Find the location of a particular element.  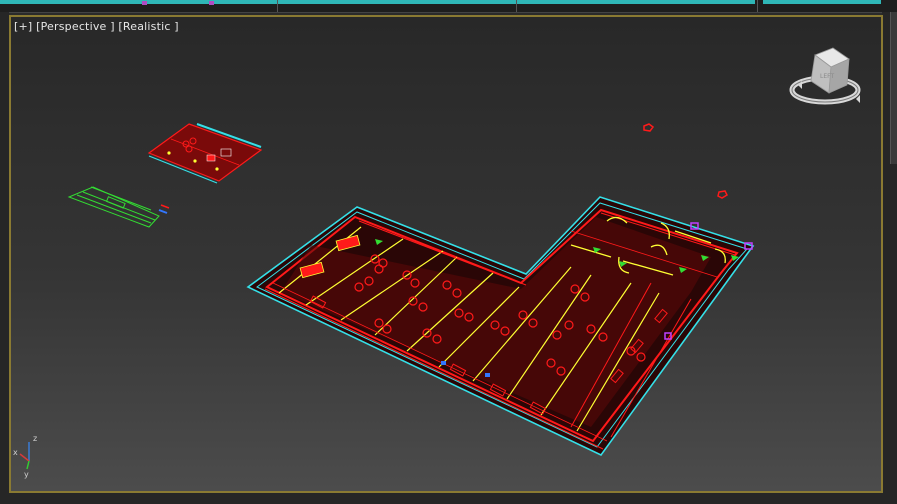

axis-x-label: x is located at coordinates (15, 452).